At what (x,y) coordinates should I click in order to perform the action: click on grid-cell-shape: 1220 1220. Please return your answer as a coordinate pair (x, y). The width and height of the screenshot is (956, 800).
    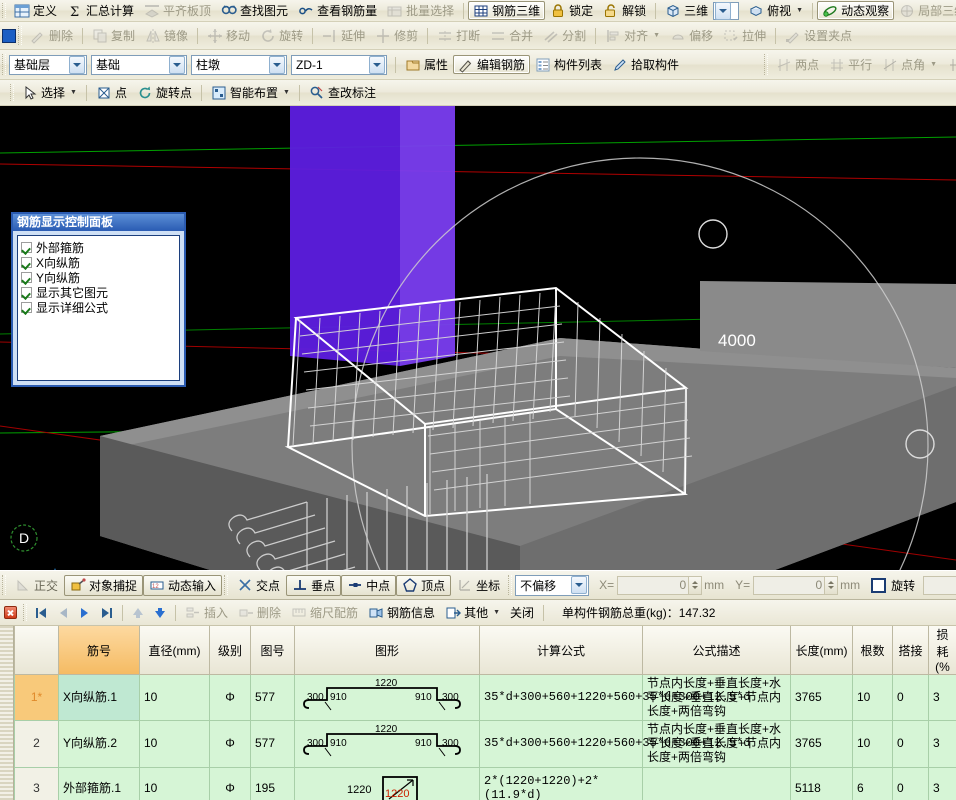
    Looking at the image, I should click on (387, 783).